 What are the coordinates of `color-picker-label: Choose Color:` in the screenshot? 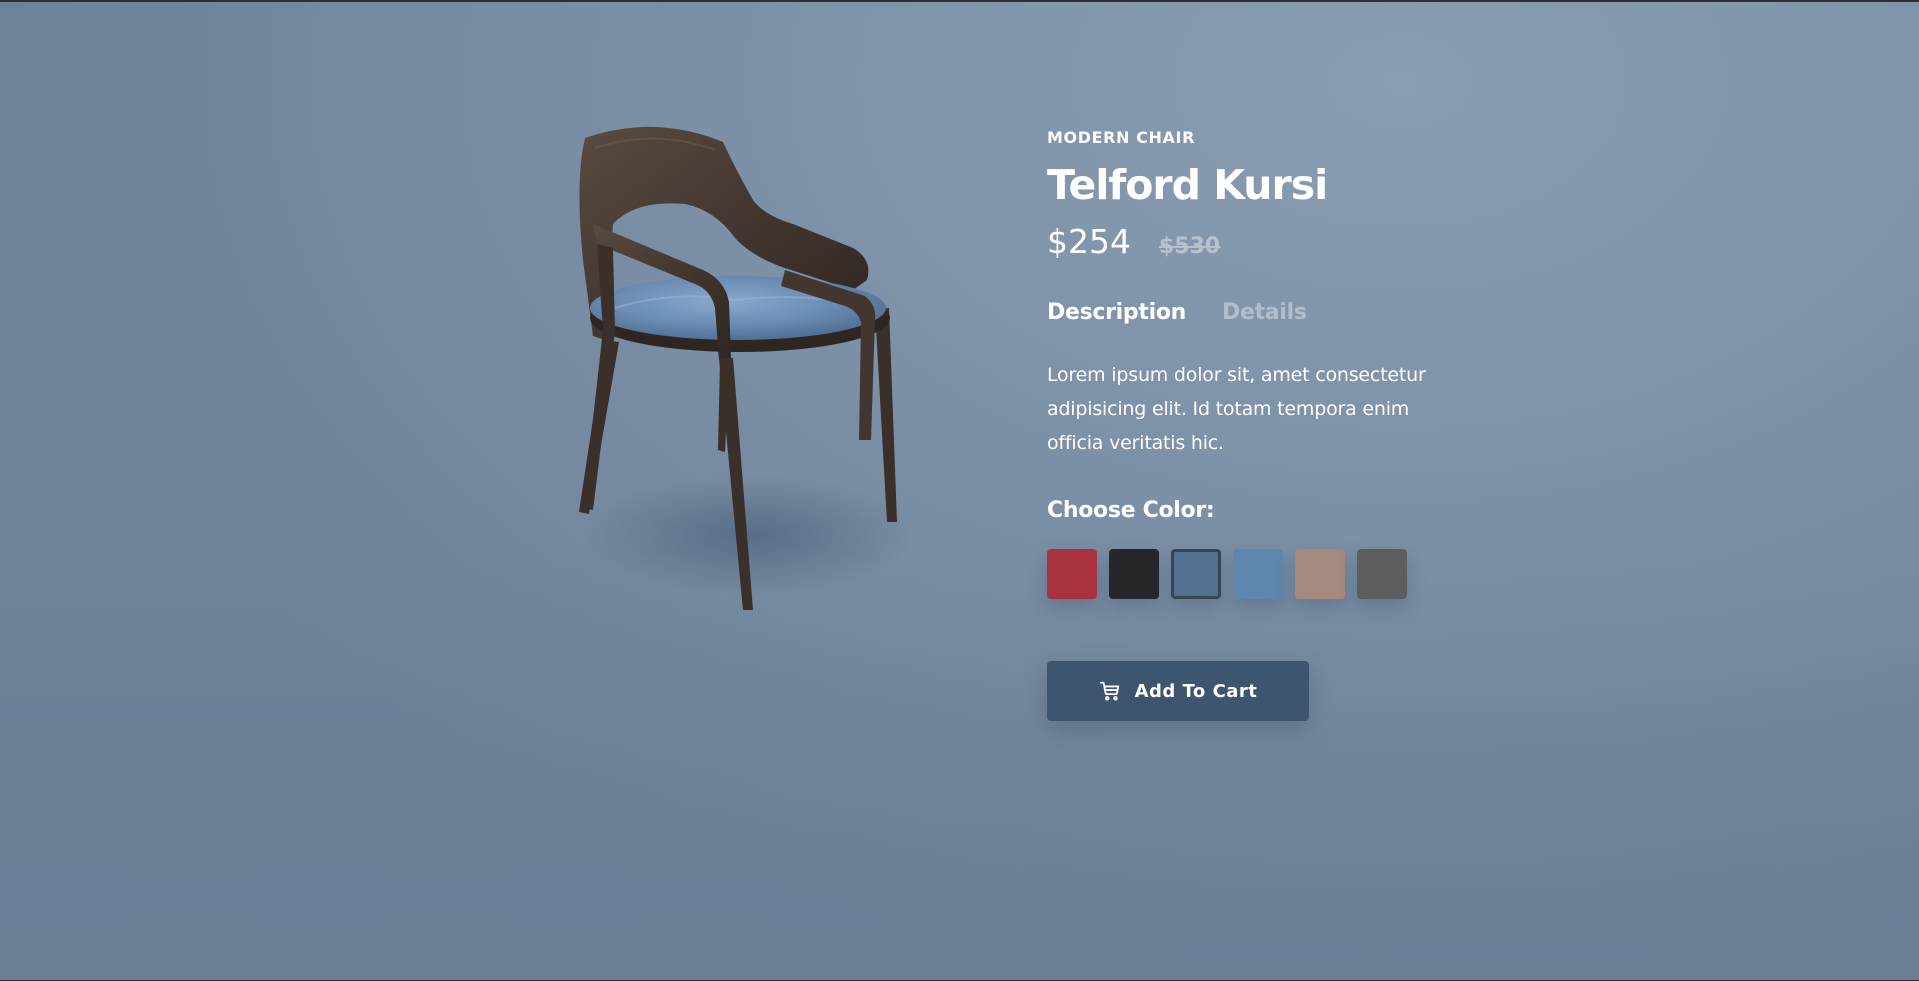 It's located at (1131, 510).